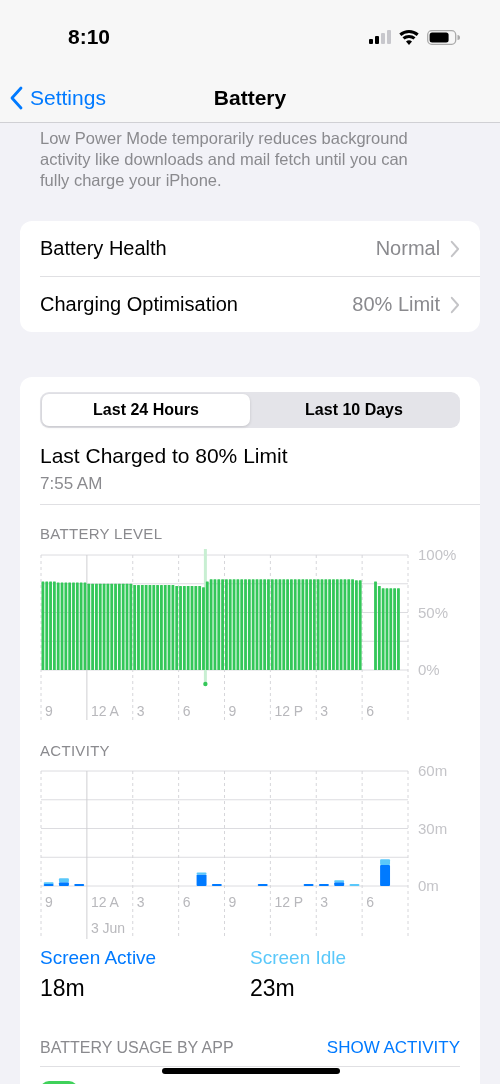  I want to click on battery-icon, so click(443, 37).